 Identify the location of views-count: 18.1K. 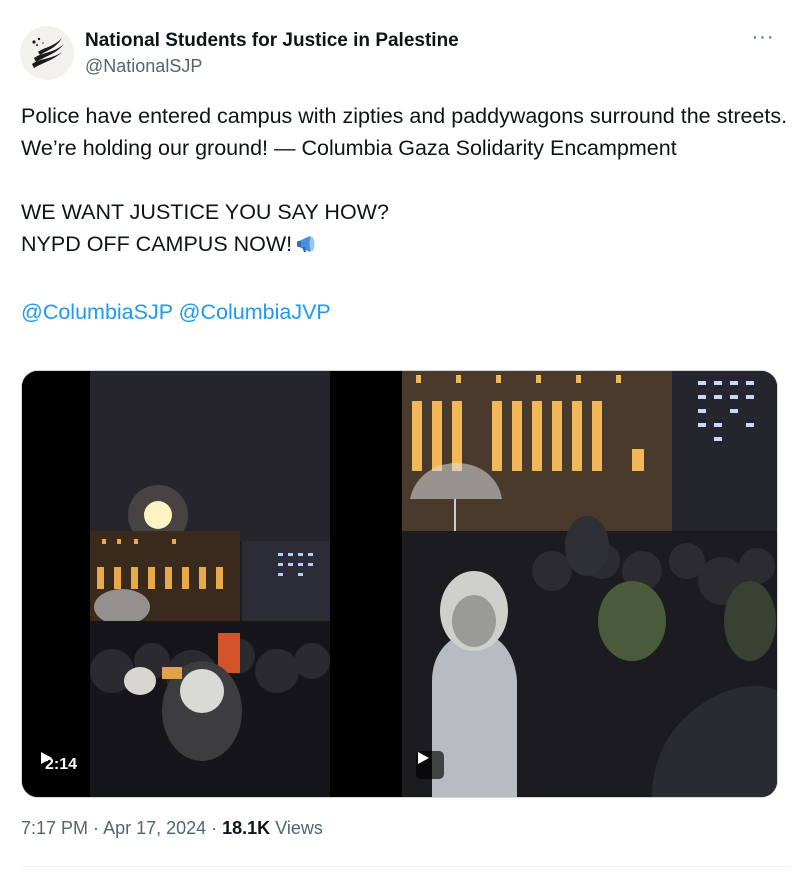
(246, 828).